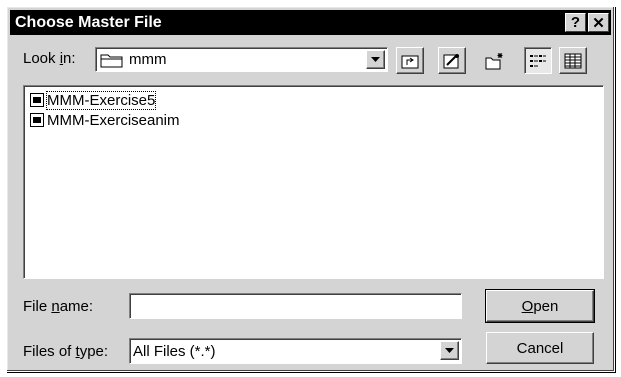 The height and width of the screenshot is (377, 621). What do you see at coordinates (69, 58) in the screenshot?
I see `look-in-label-post: n:` at bounding box center [69, 58].